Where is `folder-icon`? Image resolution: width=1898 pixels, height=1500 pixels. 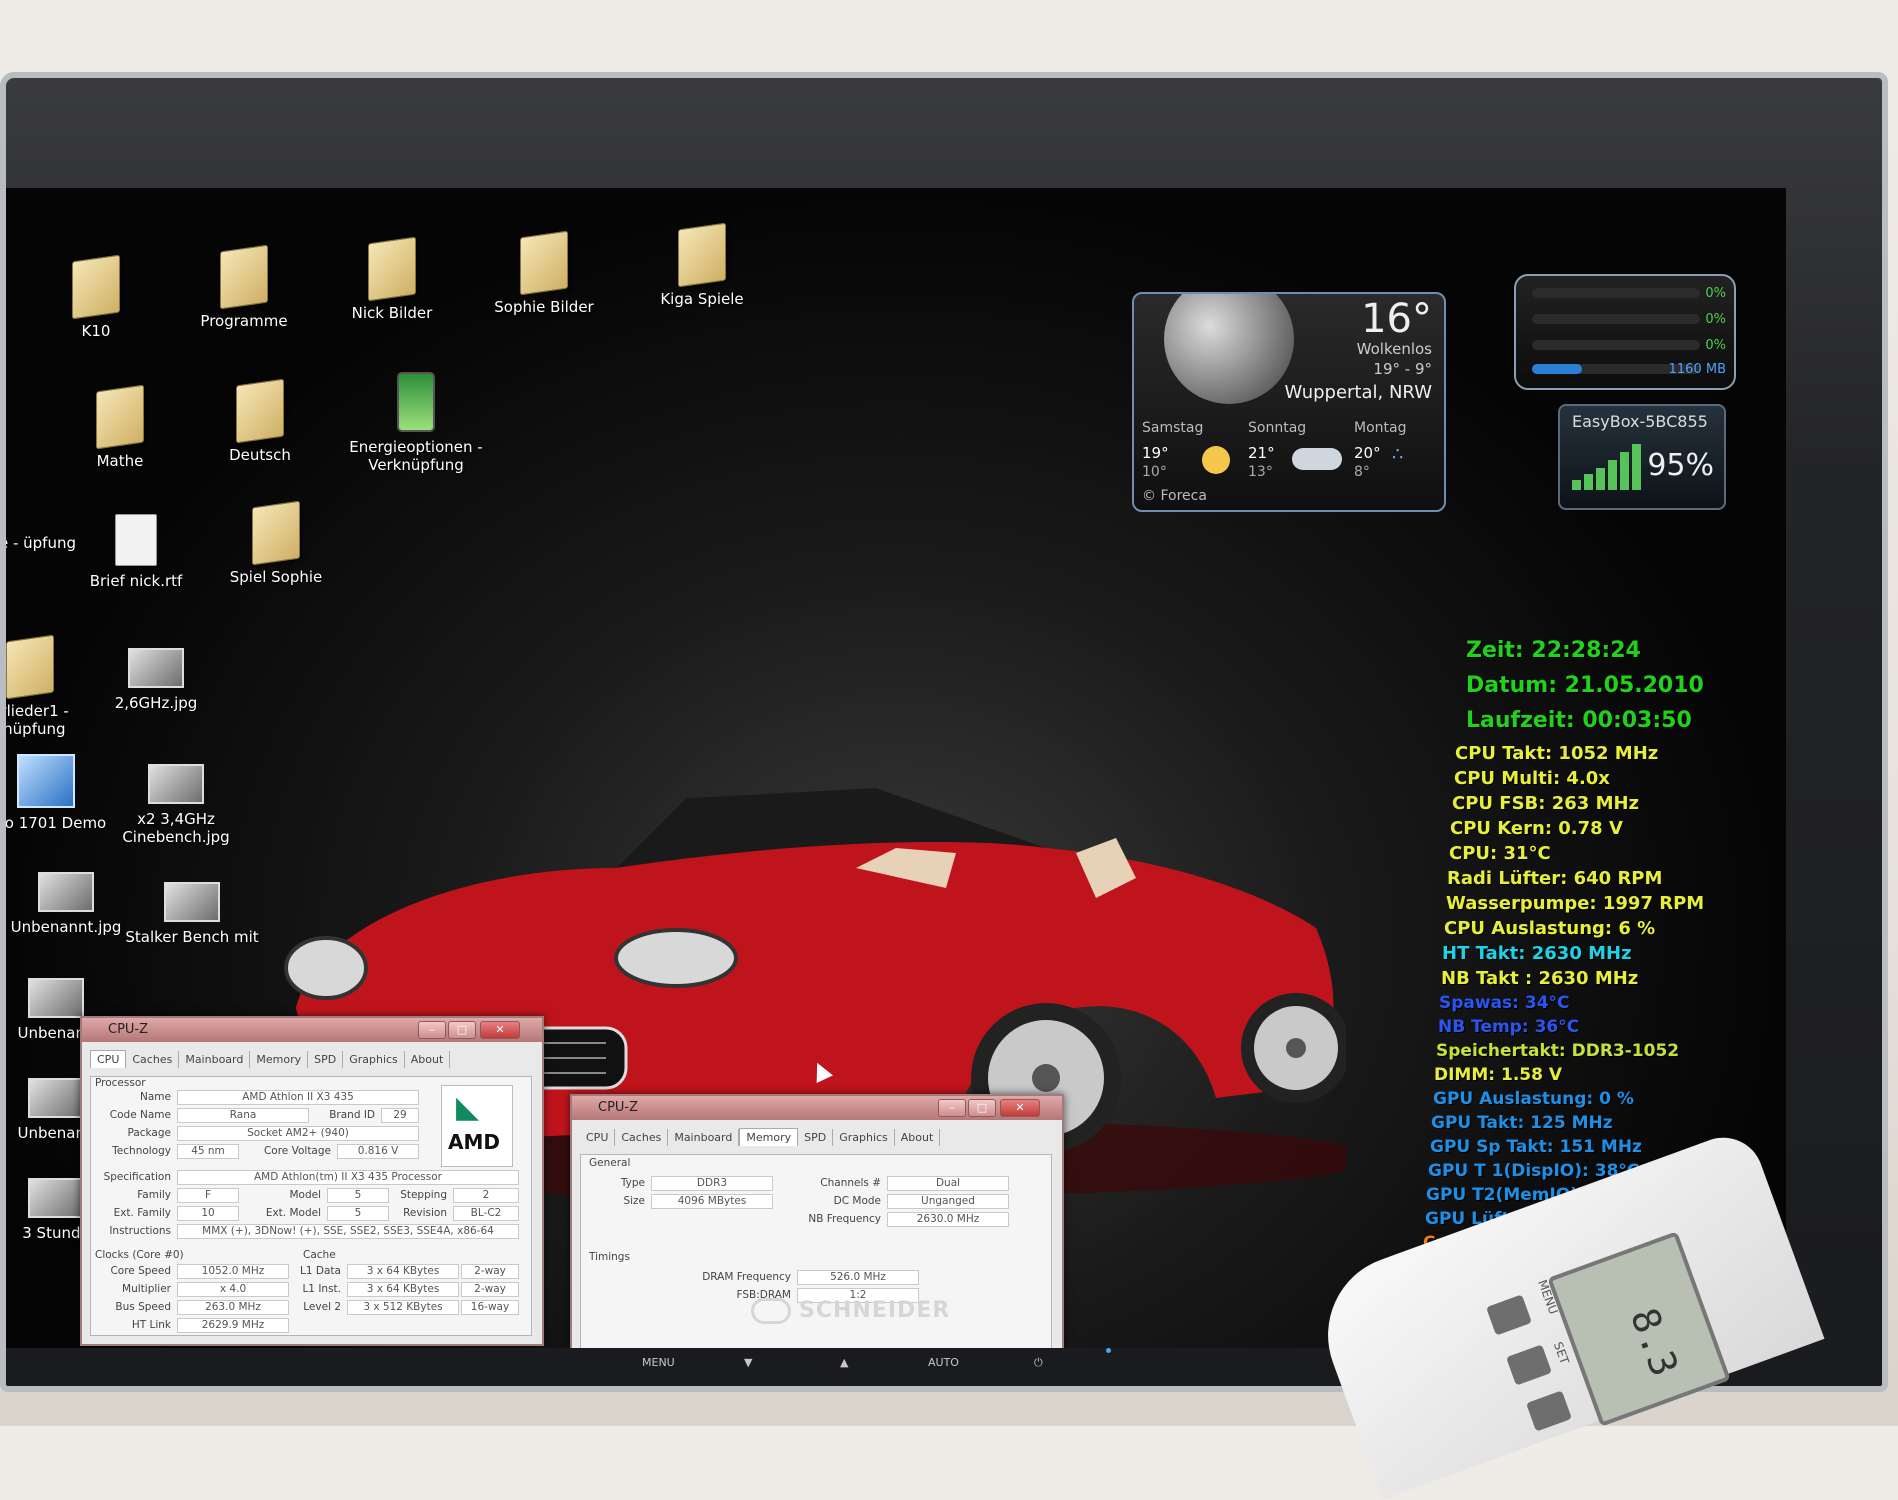
folder-icon is located at coordinates (260, 411).